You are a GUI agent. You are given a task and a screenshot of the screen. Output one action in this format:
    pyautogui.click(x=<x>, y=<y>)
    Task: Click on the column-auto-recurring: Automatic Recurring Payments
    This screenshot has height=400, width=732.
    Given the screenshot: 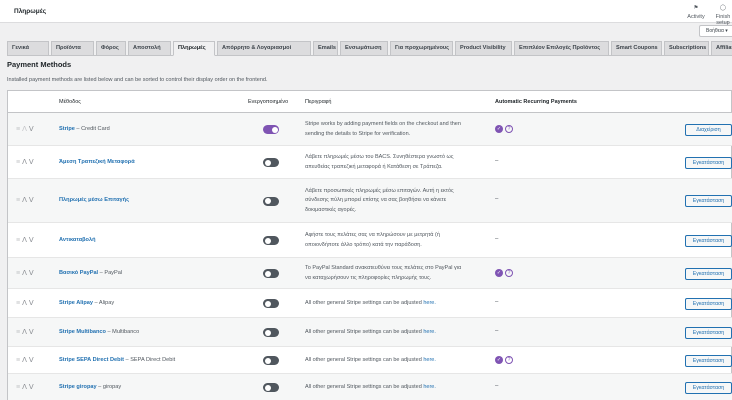 What is the action you would take?
    pyautogui.click(x=536, y=102)
    